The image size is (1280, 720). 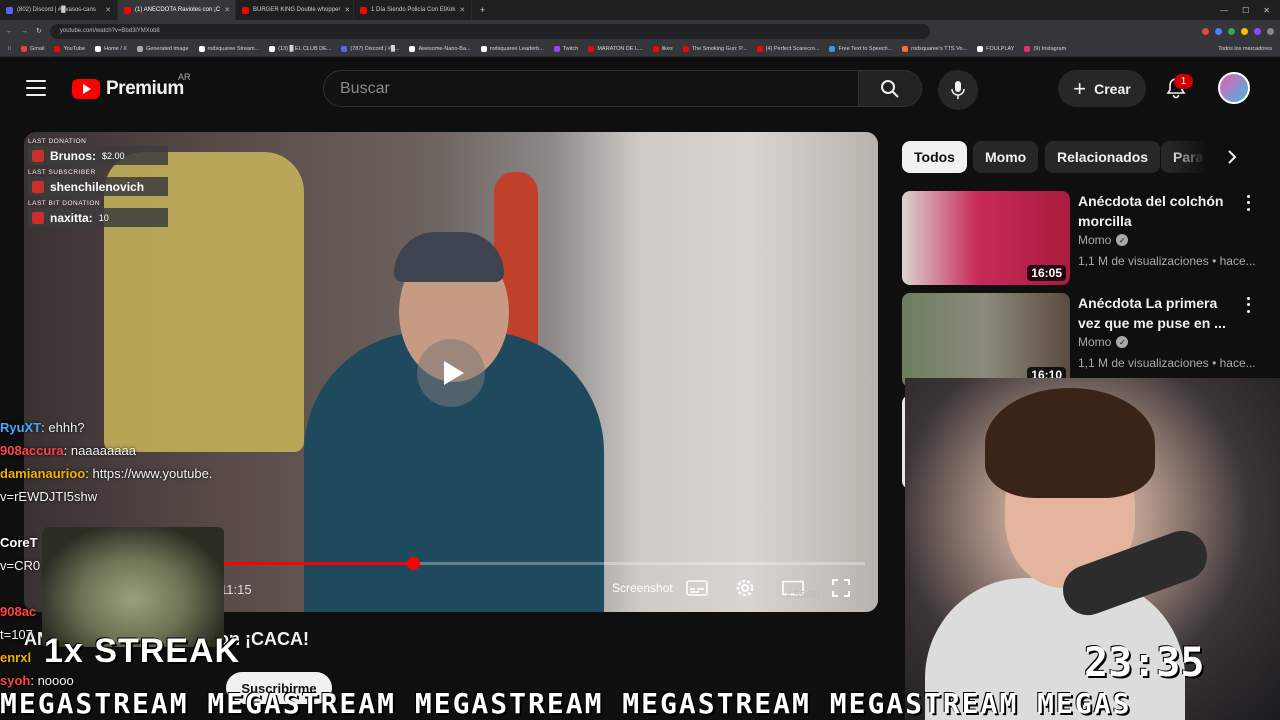 I want to click on profile-icon, so click(x=1270, y=31).